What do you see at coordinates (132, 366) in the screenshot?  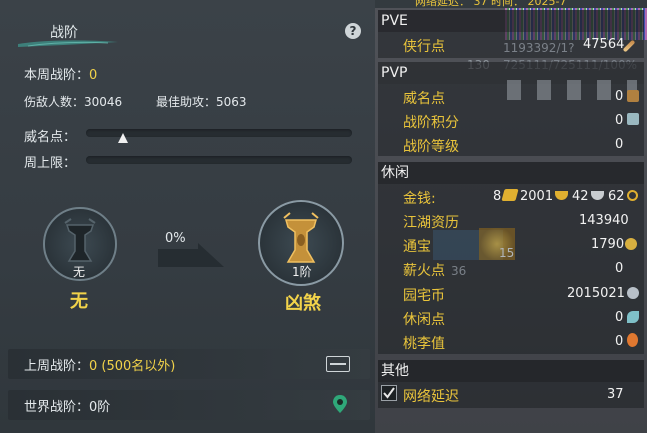 I see `last-rank-value: 0 (500名以外)` at bounding box center [132, 366].